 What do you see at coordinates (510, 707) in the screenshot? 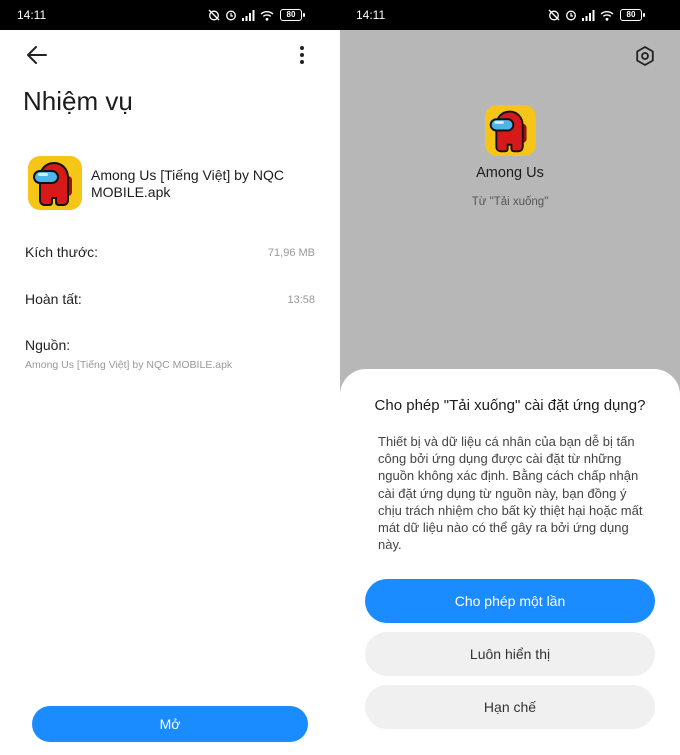
I see `restrict-button: Hạn chế` at bounding box center [510, 707].